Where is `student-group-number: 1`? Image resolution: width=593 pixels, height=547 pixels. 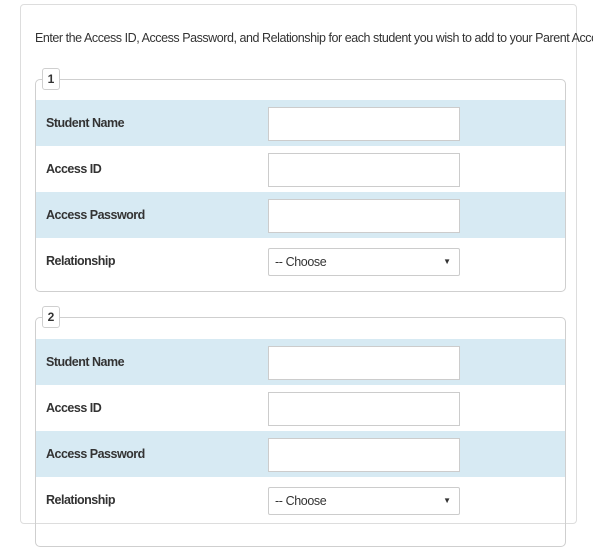 student-group-number: 1 is located at coordinates (51, 79).